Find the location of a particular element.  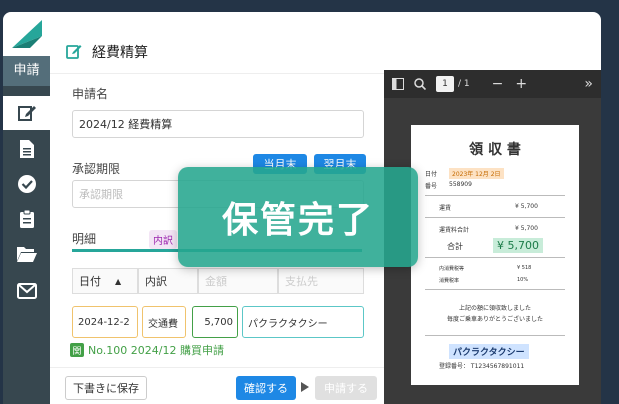

linked-request: 関 No.100 2024/12 購買申請 is located at coordinates (147, 350).